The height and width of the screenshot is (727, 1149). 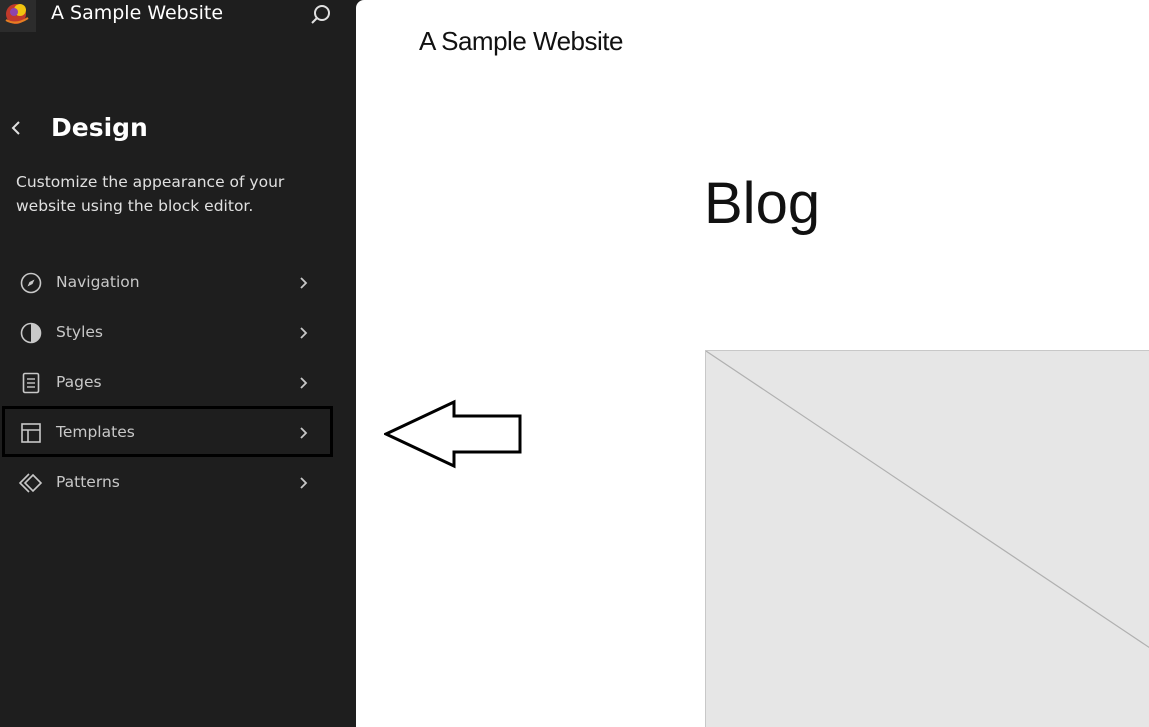 What do you see at coordinates (762, 203) in the screenshot?
I see `page-heading: Blog` at bounding box center [762, 203].